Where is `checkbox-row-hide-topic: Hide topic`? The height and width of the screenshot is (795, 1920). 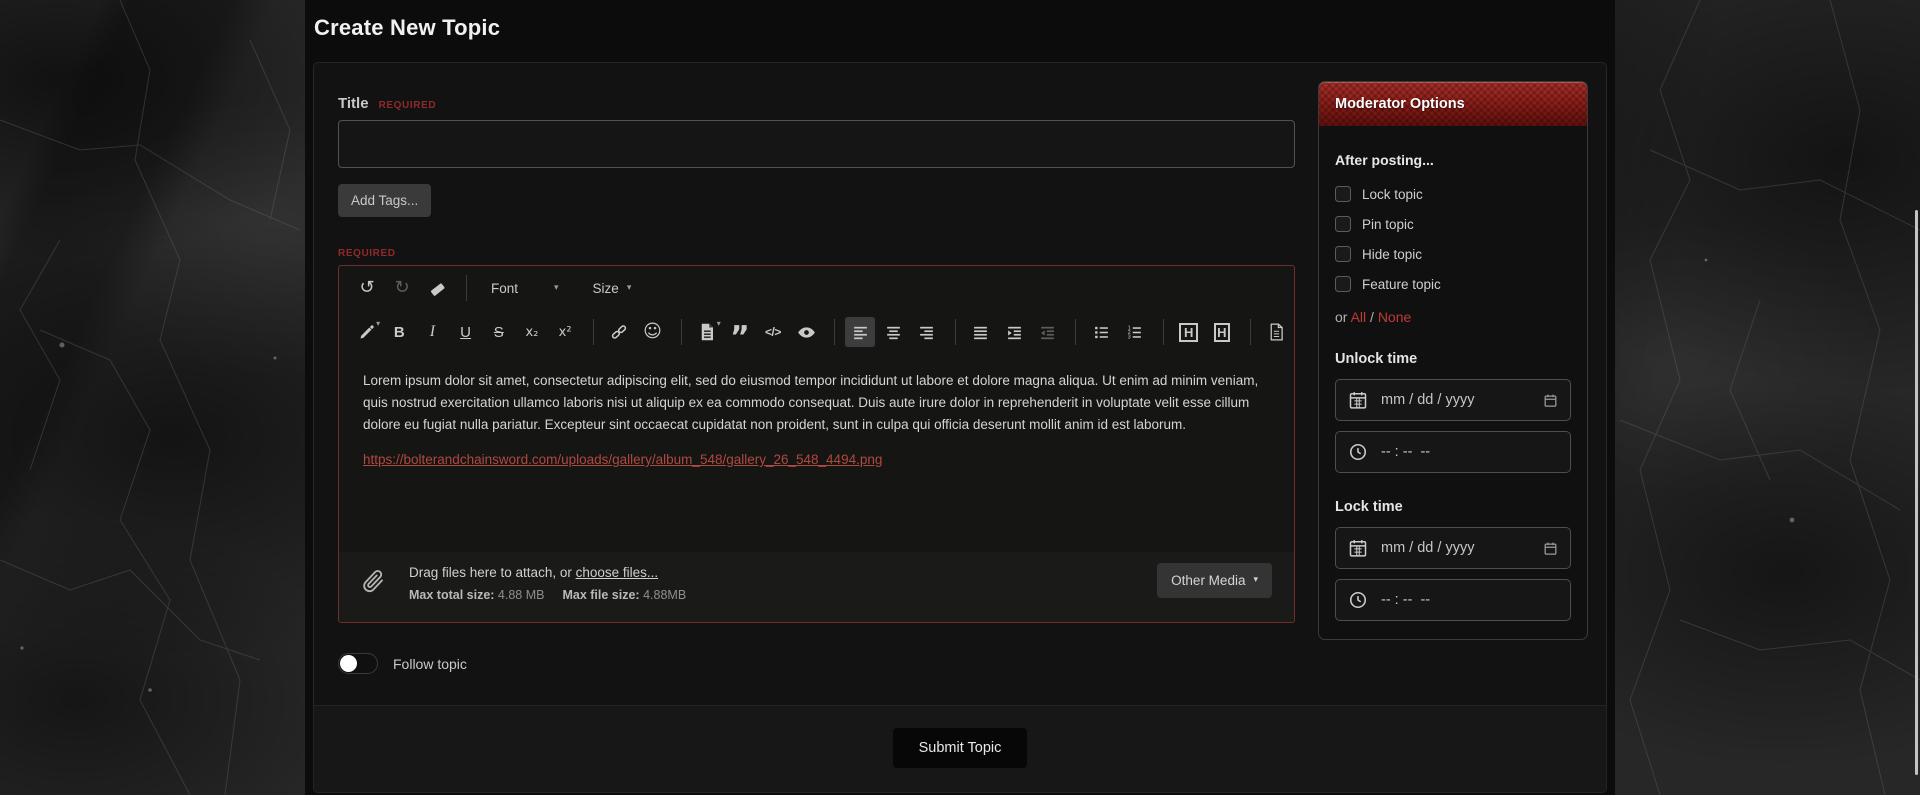 checkbox-row-hide-topic: Hide topic is located at coordinates (1453, 254).